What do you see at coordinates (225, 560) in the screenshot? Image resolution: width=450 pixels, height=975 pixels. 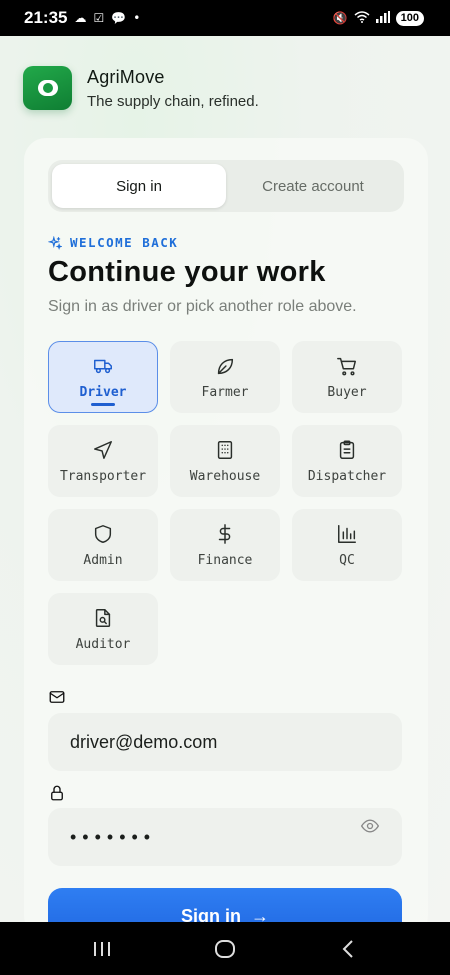 I see `role-label: Finance` at bounding box center [225, 560].